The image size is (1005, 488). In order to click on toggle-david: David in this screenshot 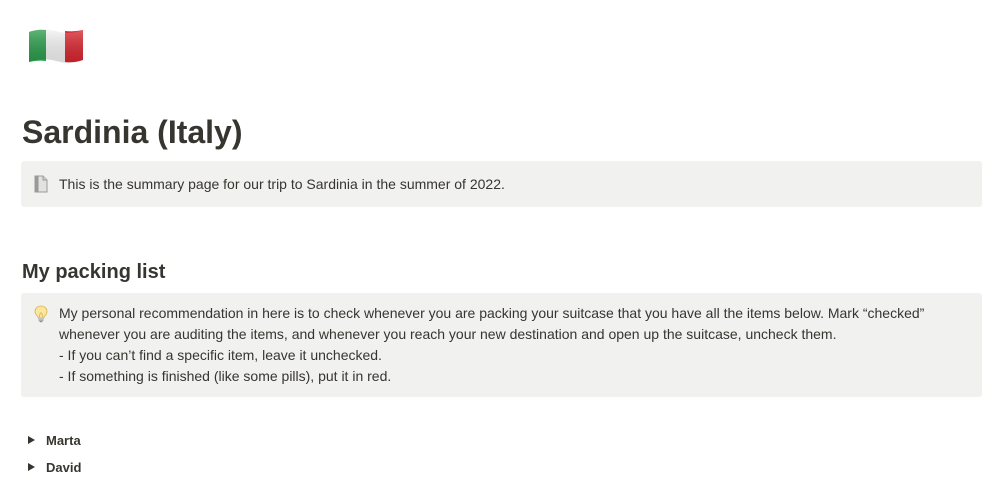, I will do `click(51, 467)`.